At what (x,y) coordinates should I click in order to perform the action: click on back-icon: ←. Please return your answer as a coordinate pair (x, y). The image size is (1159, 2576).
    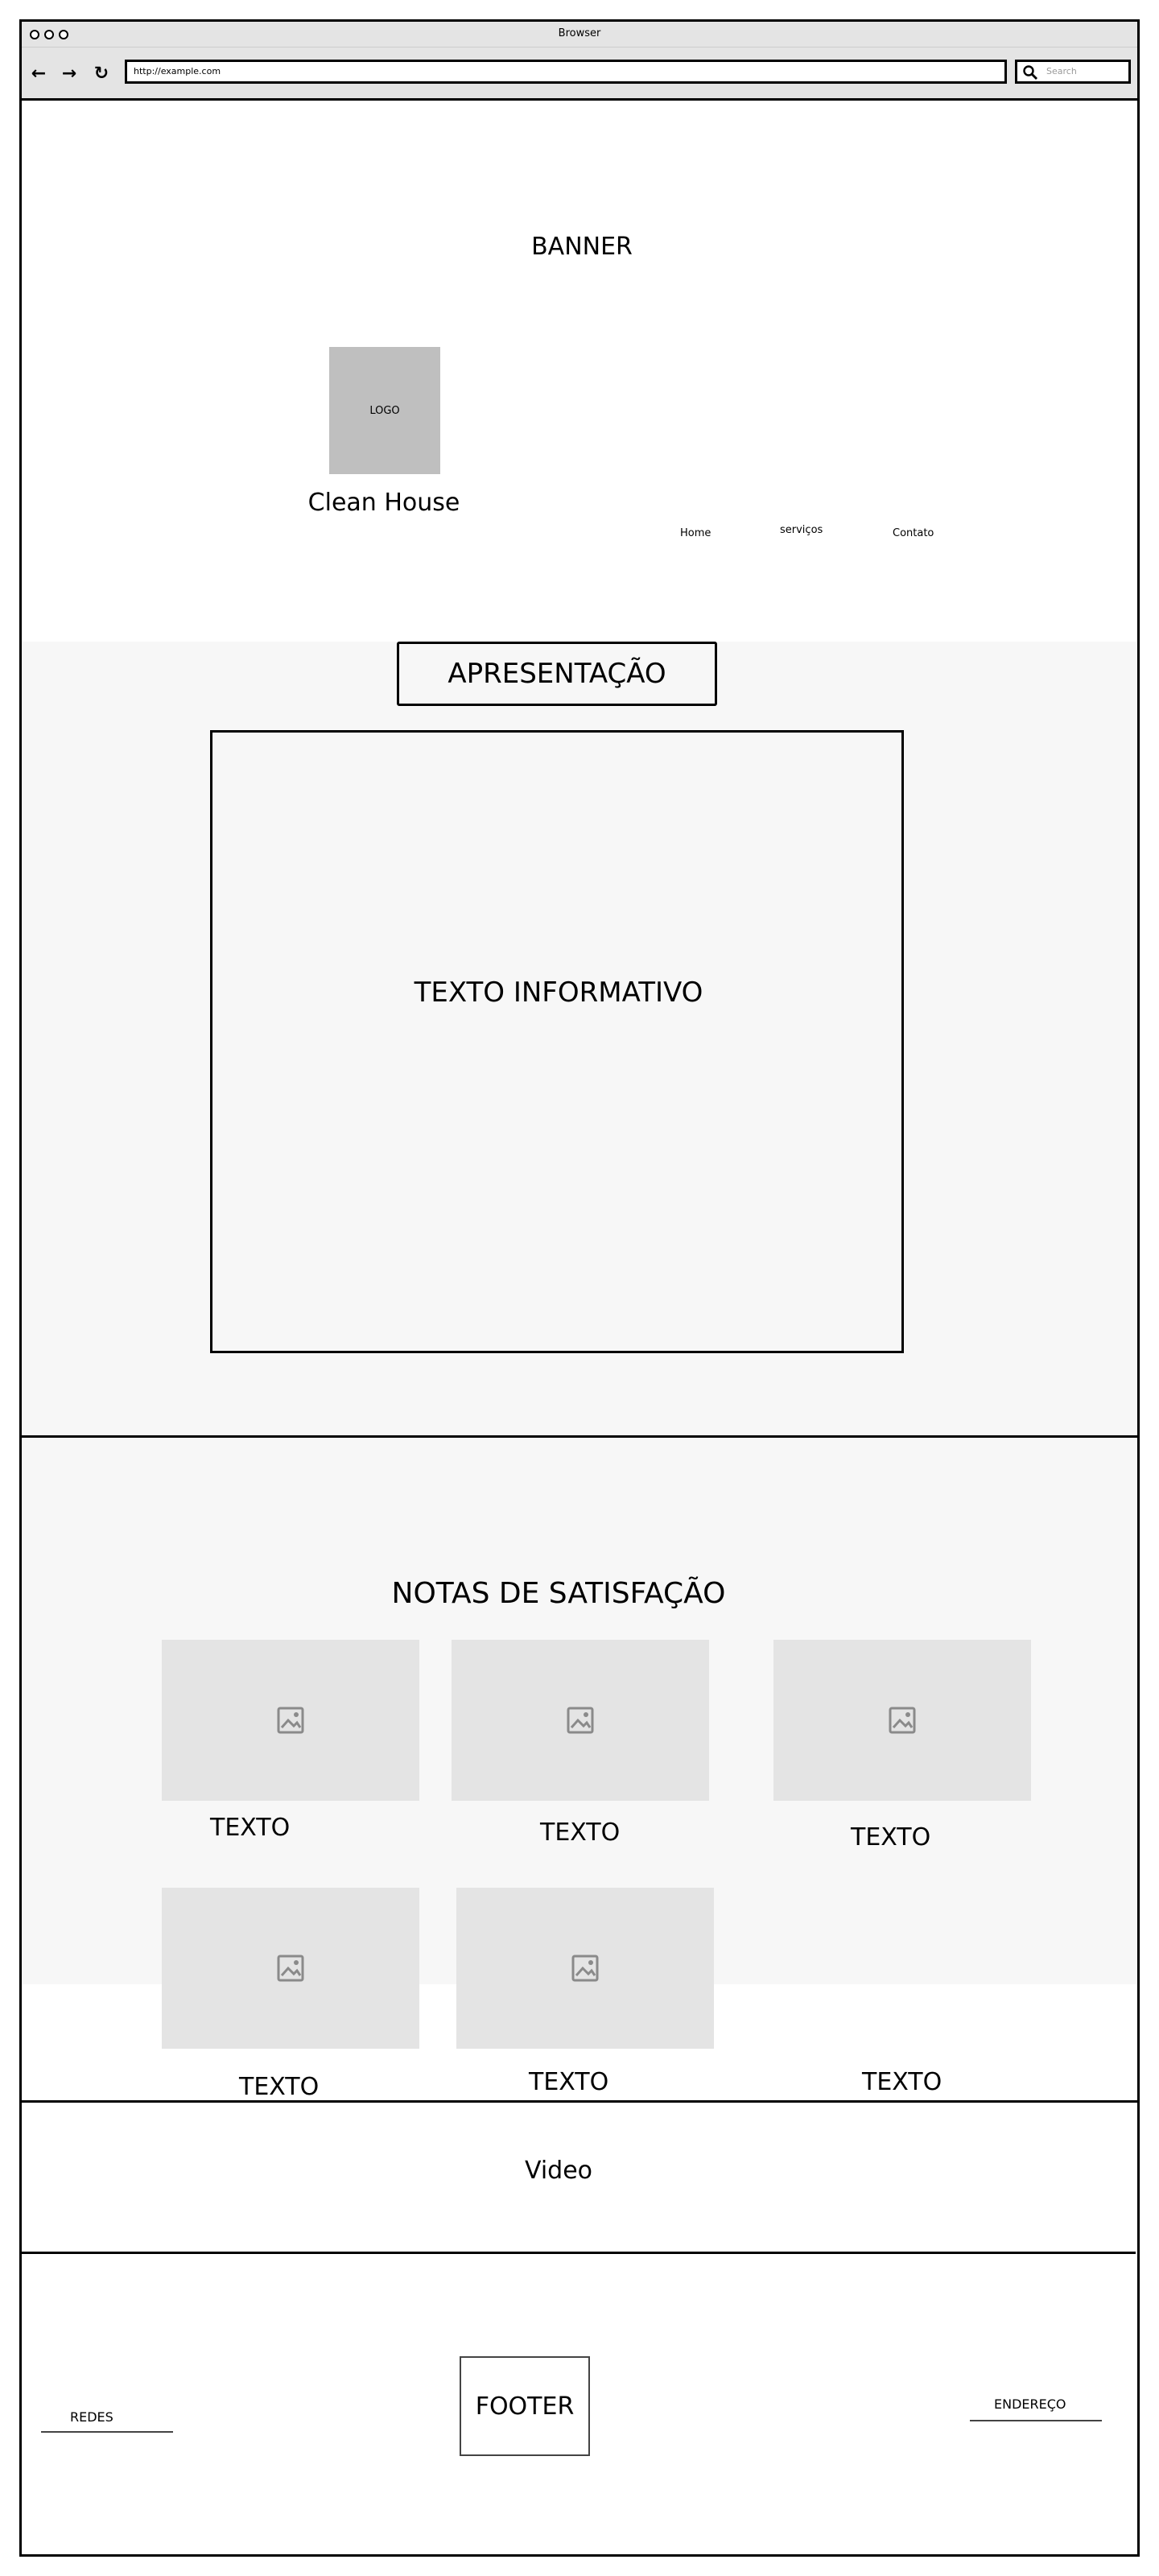
    Looking at the image, I should click on (38, 74).